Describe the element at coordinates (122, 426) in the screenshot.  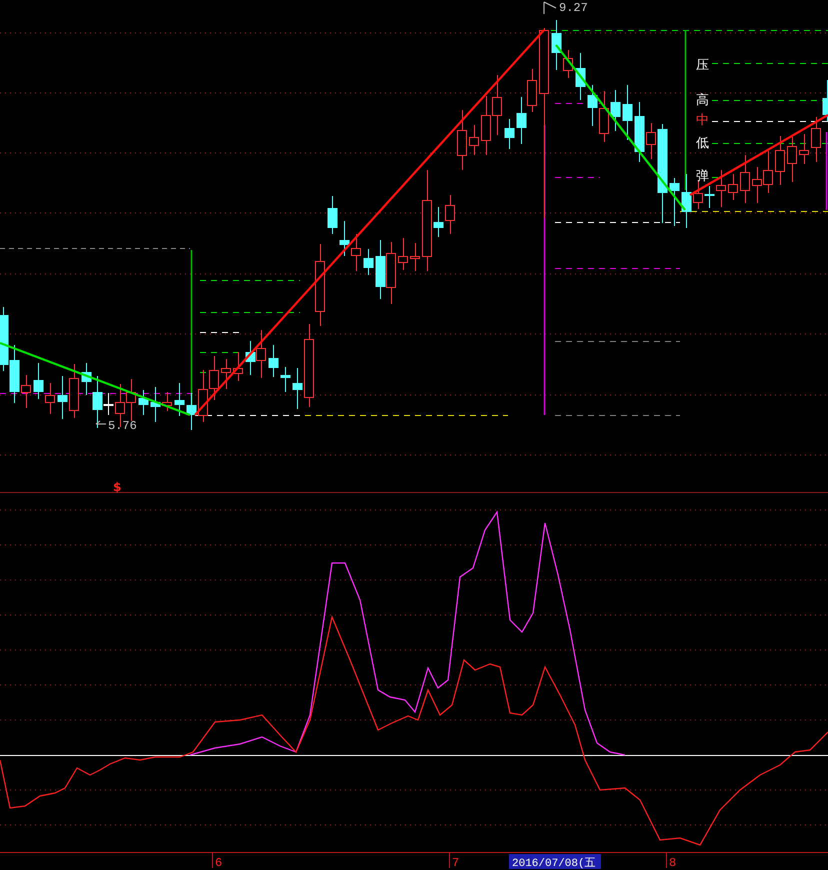
I see `low-price-label: 5.76` at that location.